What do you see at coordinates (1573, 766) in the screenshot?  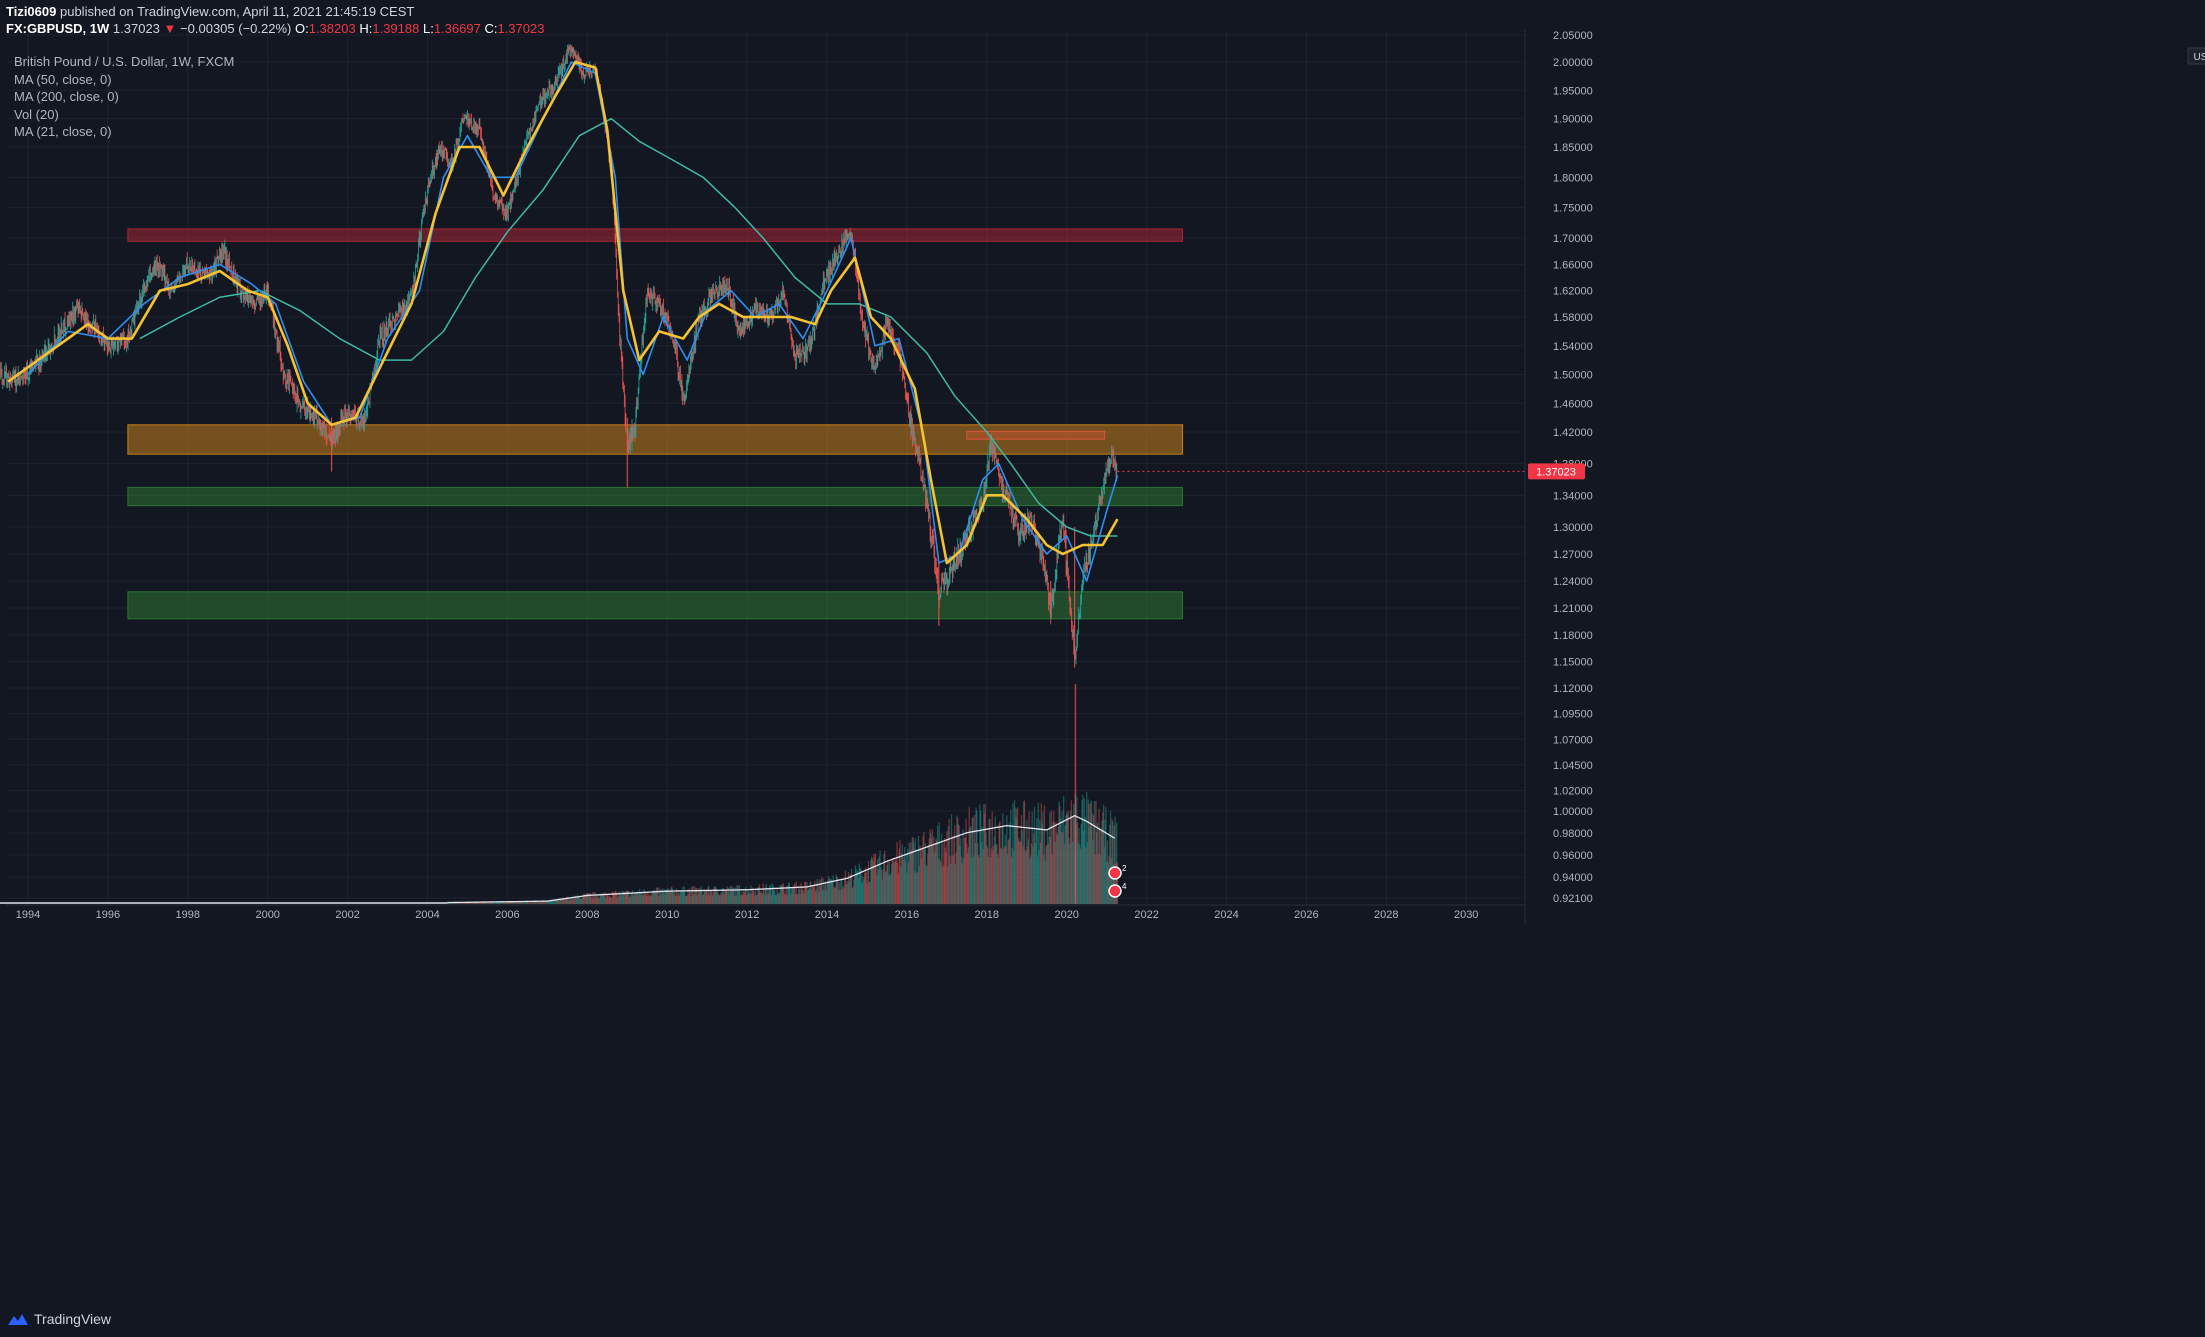 I see `y-tick-label: 1.04500` at bounding box center [1573, 766].